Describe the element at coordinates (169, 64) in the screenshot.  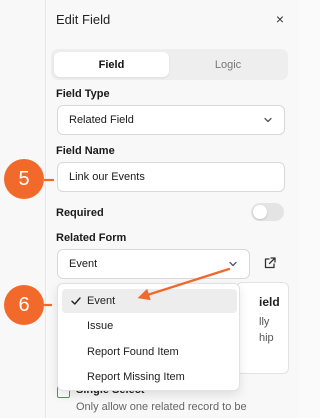
I see `tab-bar: Field Logic` at that location.